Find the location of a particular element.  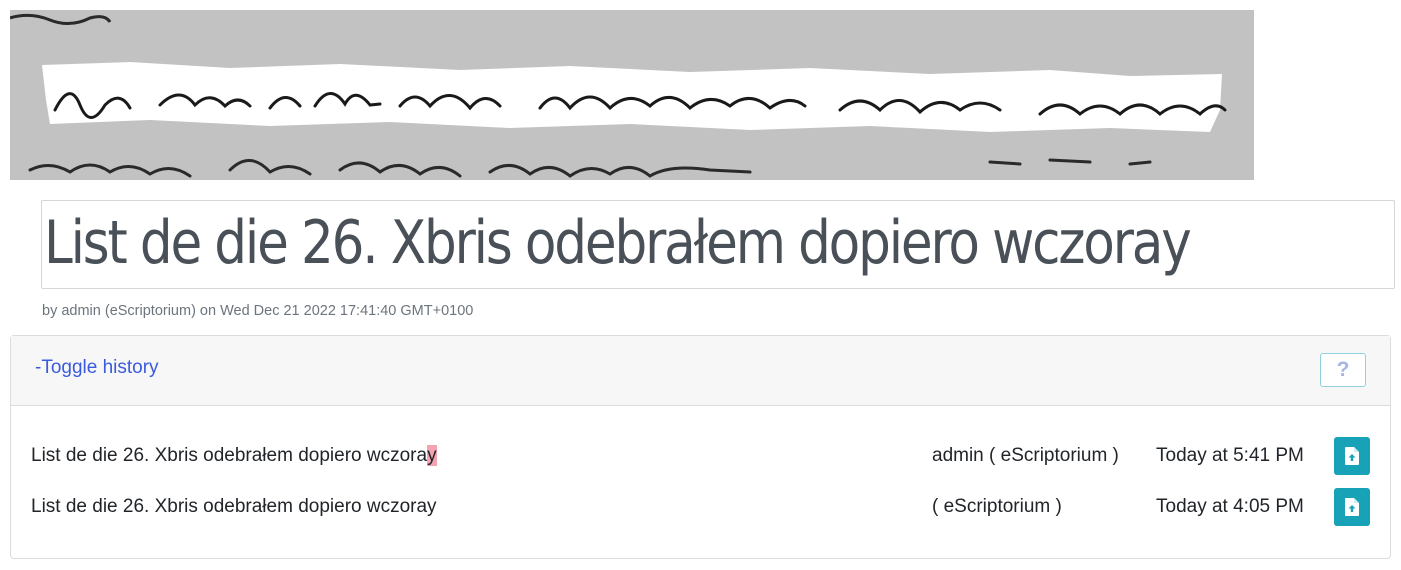

help-button: ? is located at coordinates (1343, 370).